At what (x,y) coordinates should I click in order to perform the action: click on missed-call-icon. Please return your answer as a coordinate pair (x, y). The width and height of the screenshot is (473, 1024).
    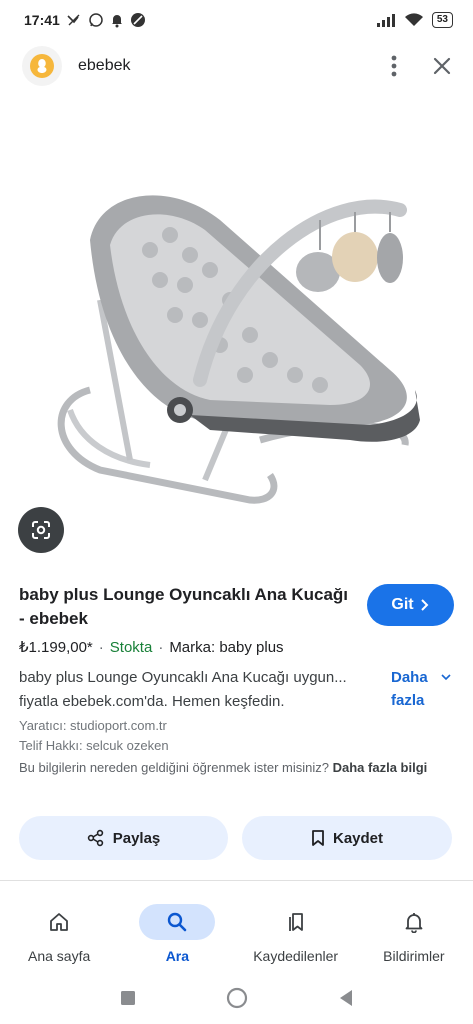
    Looking at the image, I should click on (74, 20).